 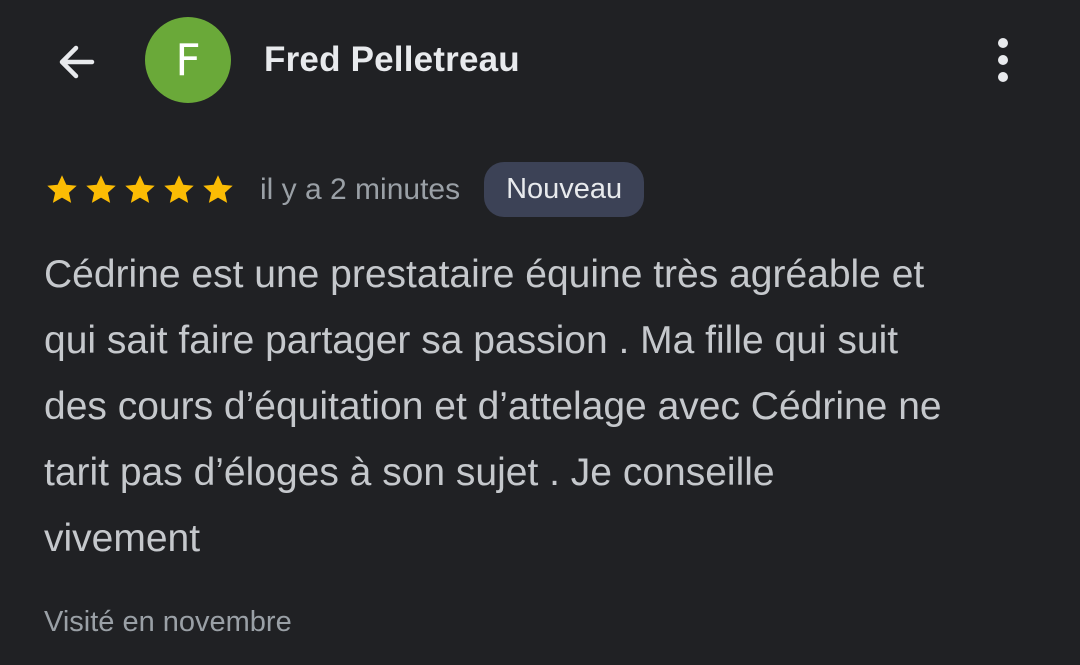 What do you see at coordinates (188, 60) in the screenshot?
I see `avatar: F` at bounding box center [188, 60].